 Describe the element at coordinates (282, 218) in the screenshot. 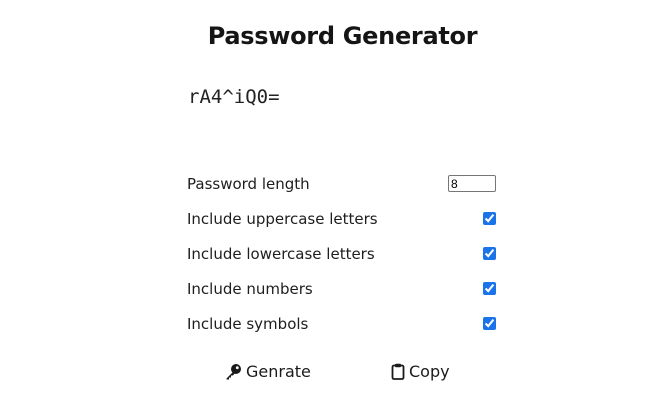

I see `uppercase-label: Include uppercase letters` at that location.